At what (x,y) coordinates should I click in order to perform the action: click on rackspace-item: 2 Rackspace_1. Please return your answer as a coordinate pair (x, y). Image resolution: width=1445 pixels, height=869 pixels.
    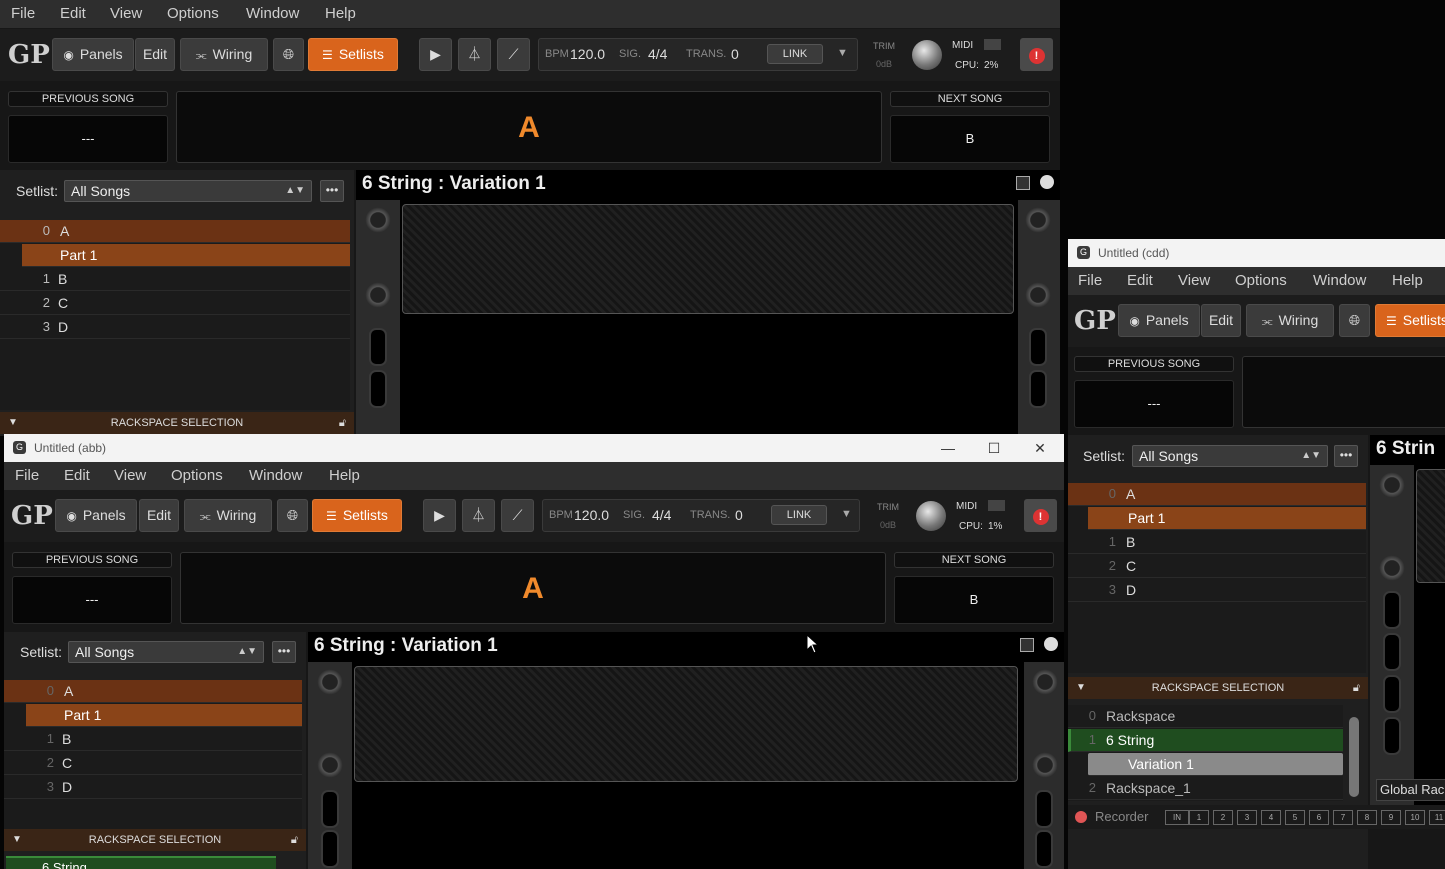
    Looking at the image, I should click on (1205, 788).